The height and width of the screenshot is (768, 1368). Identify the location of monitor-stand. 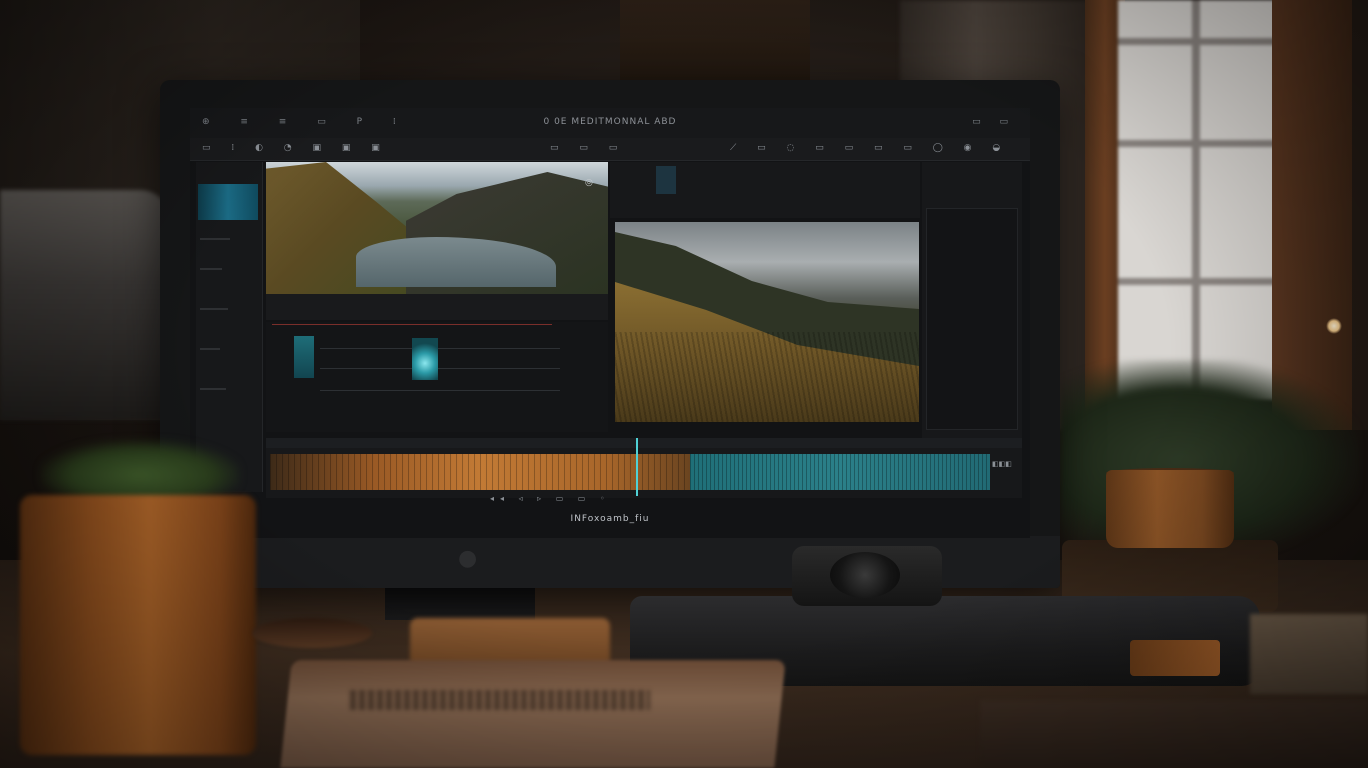
(460, 603).